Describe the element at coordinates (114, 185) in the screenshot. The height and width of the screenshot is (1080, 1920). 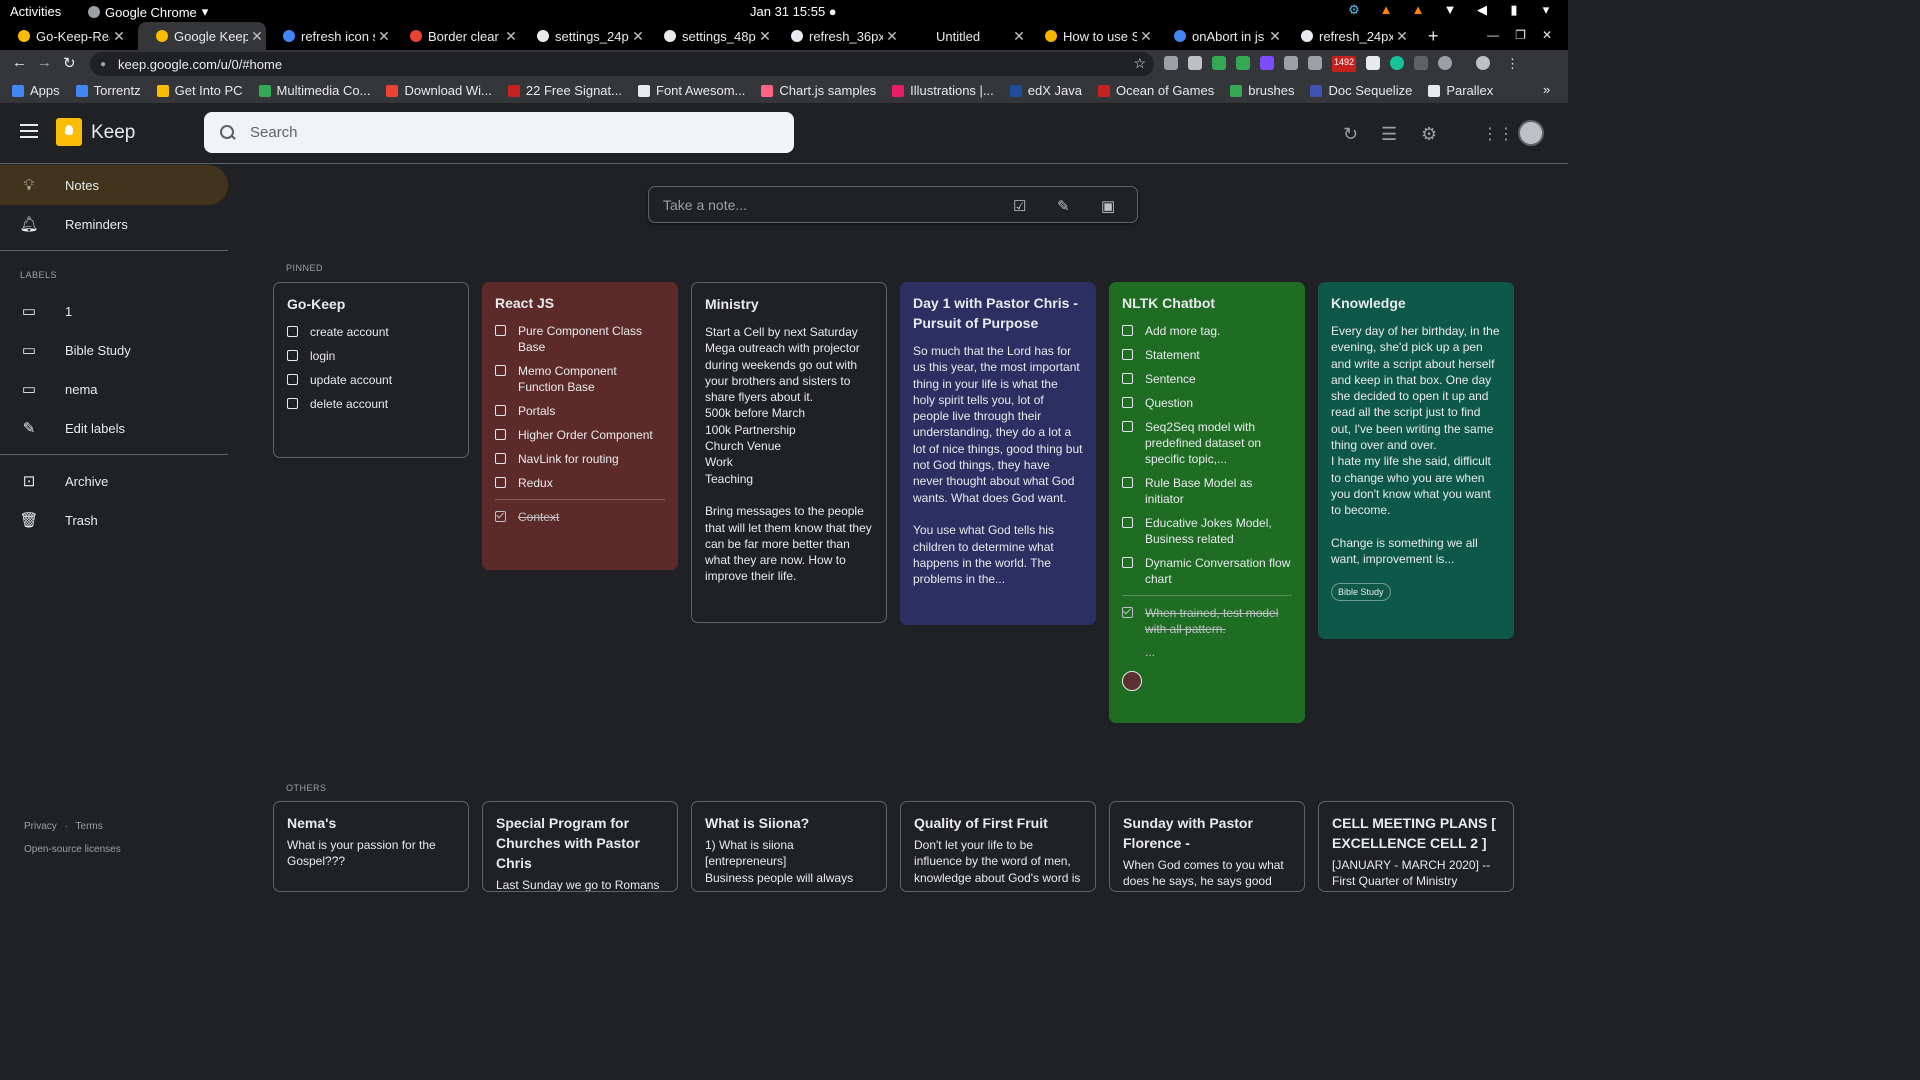
I see `sidebar-item-notes: 💡︎ Notes` at that location.